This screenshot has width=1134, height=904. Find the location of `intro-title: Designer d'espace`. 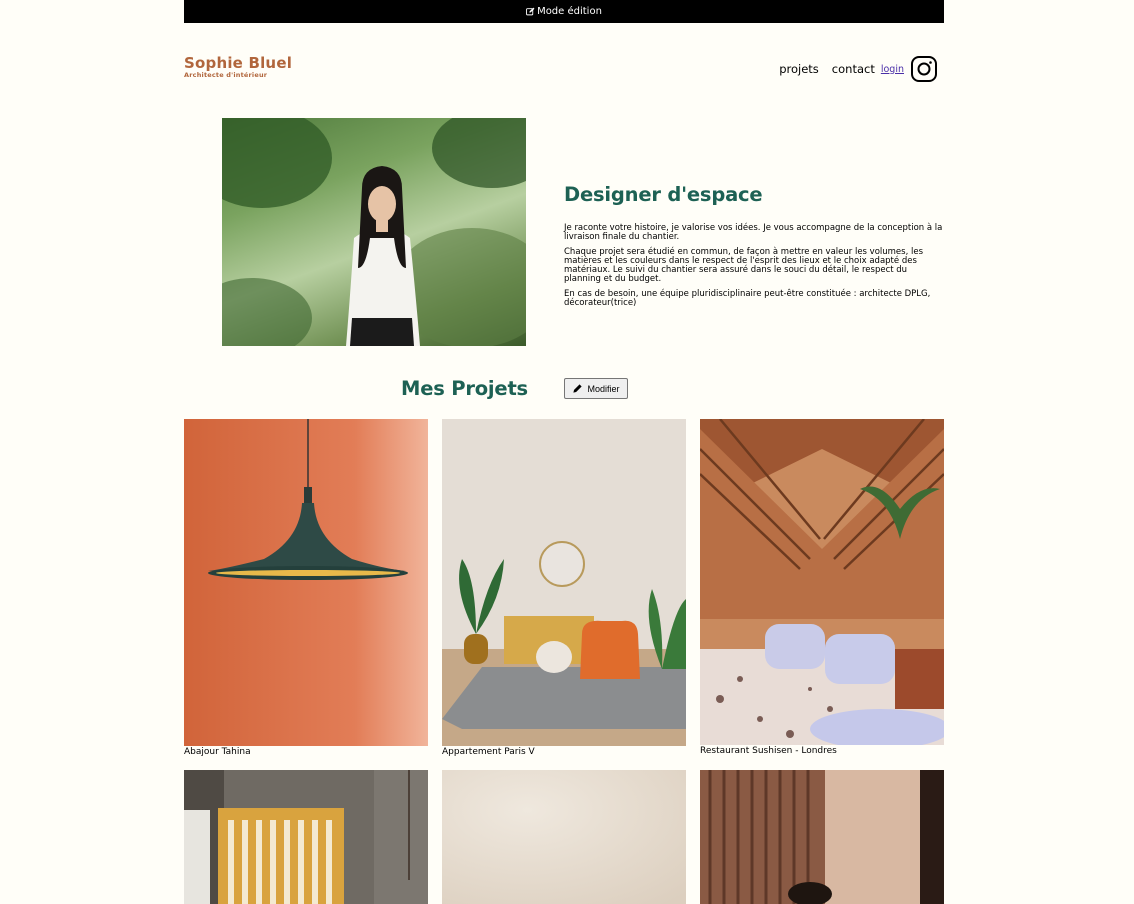

intro-title: Designer d'espace is located at coordinates (663, 194).